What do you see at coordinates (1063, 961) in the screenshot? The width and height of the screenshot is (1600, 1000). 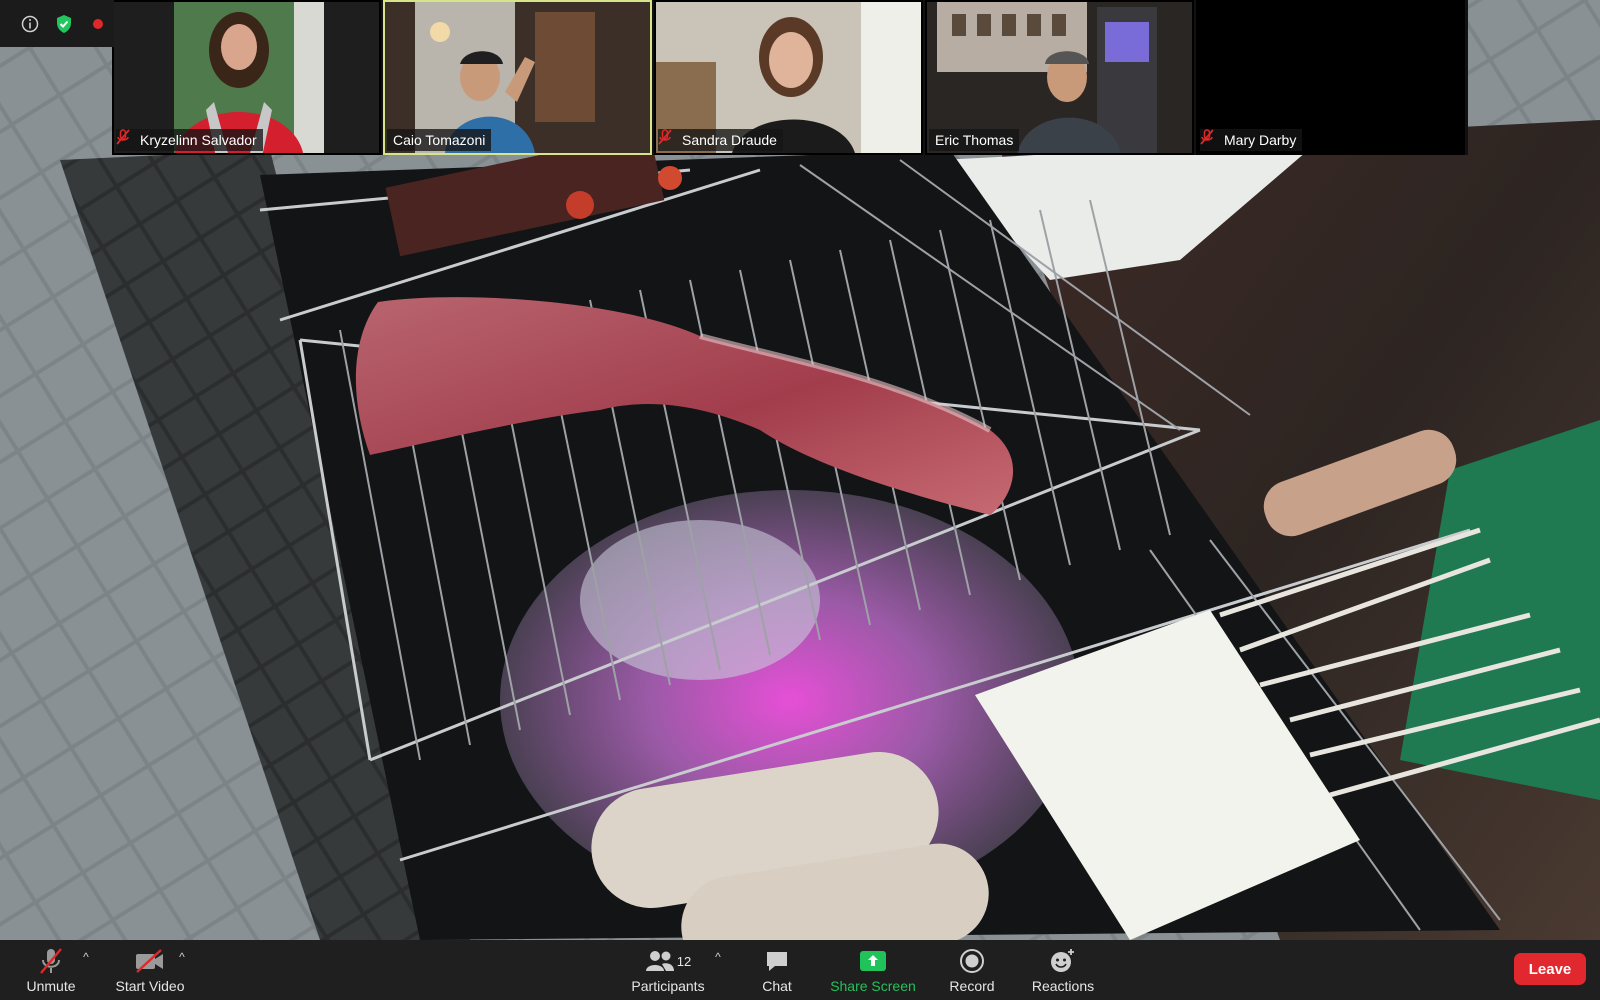 I see `emoji-reactions-icon` at bounding box center [1063, 961].